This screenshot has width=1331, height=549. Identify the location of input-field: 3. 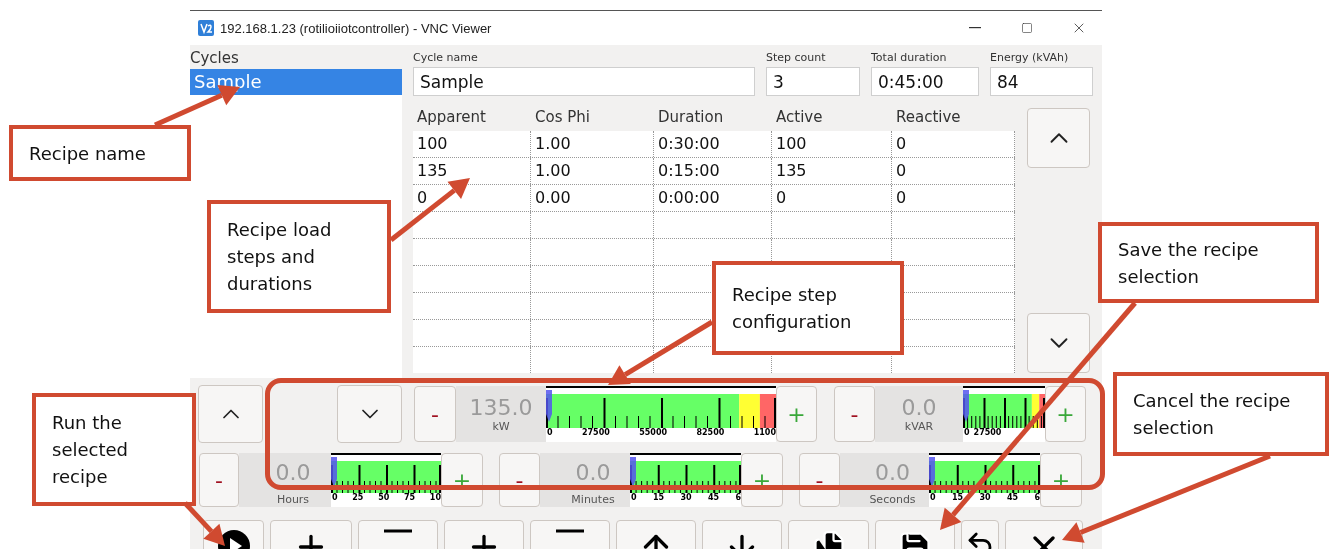
(813, 81).